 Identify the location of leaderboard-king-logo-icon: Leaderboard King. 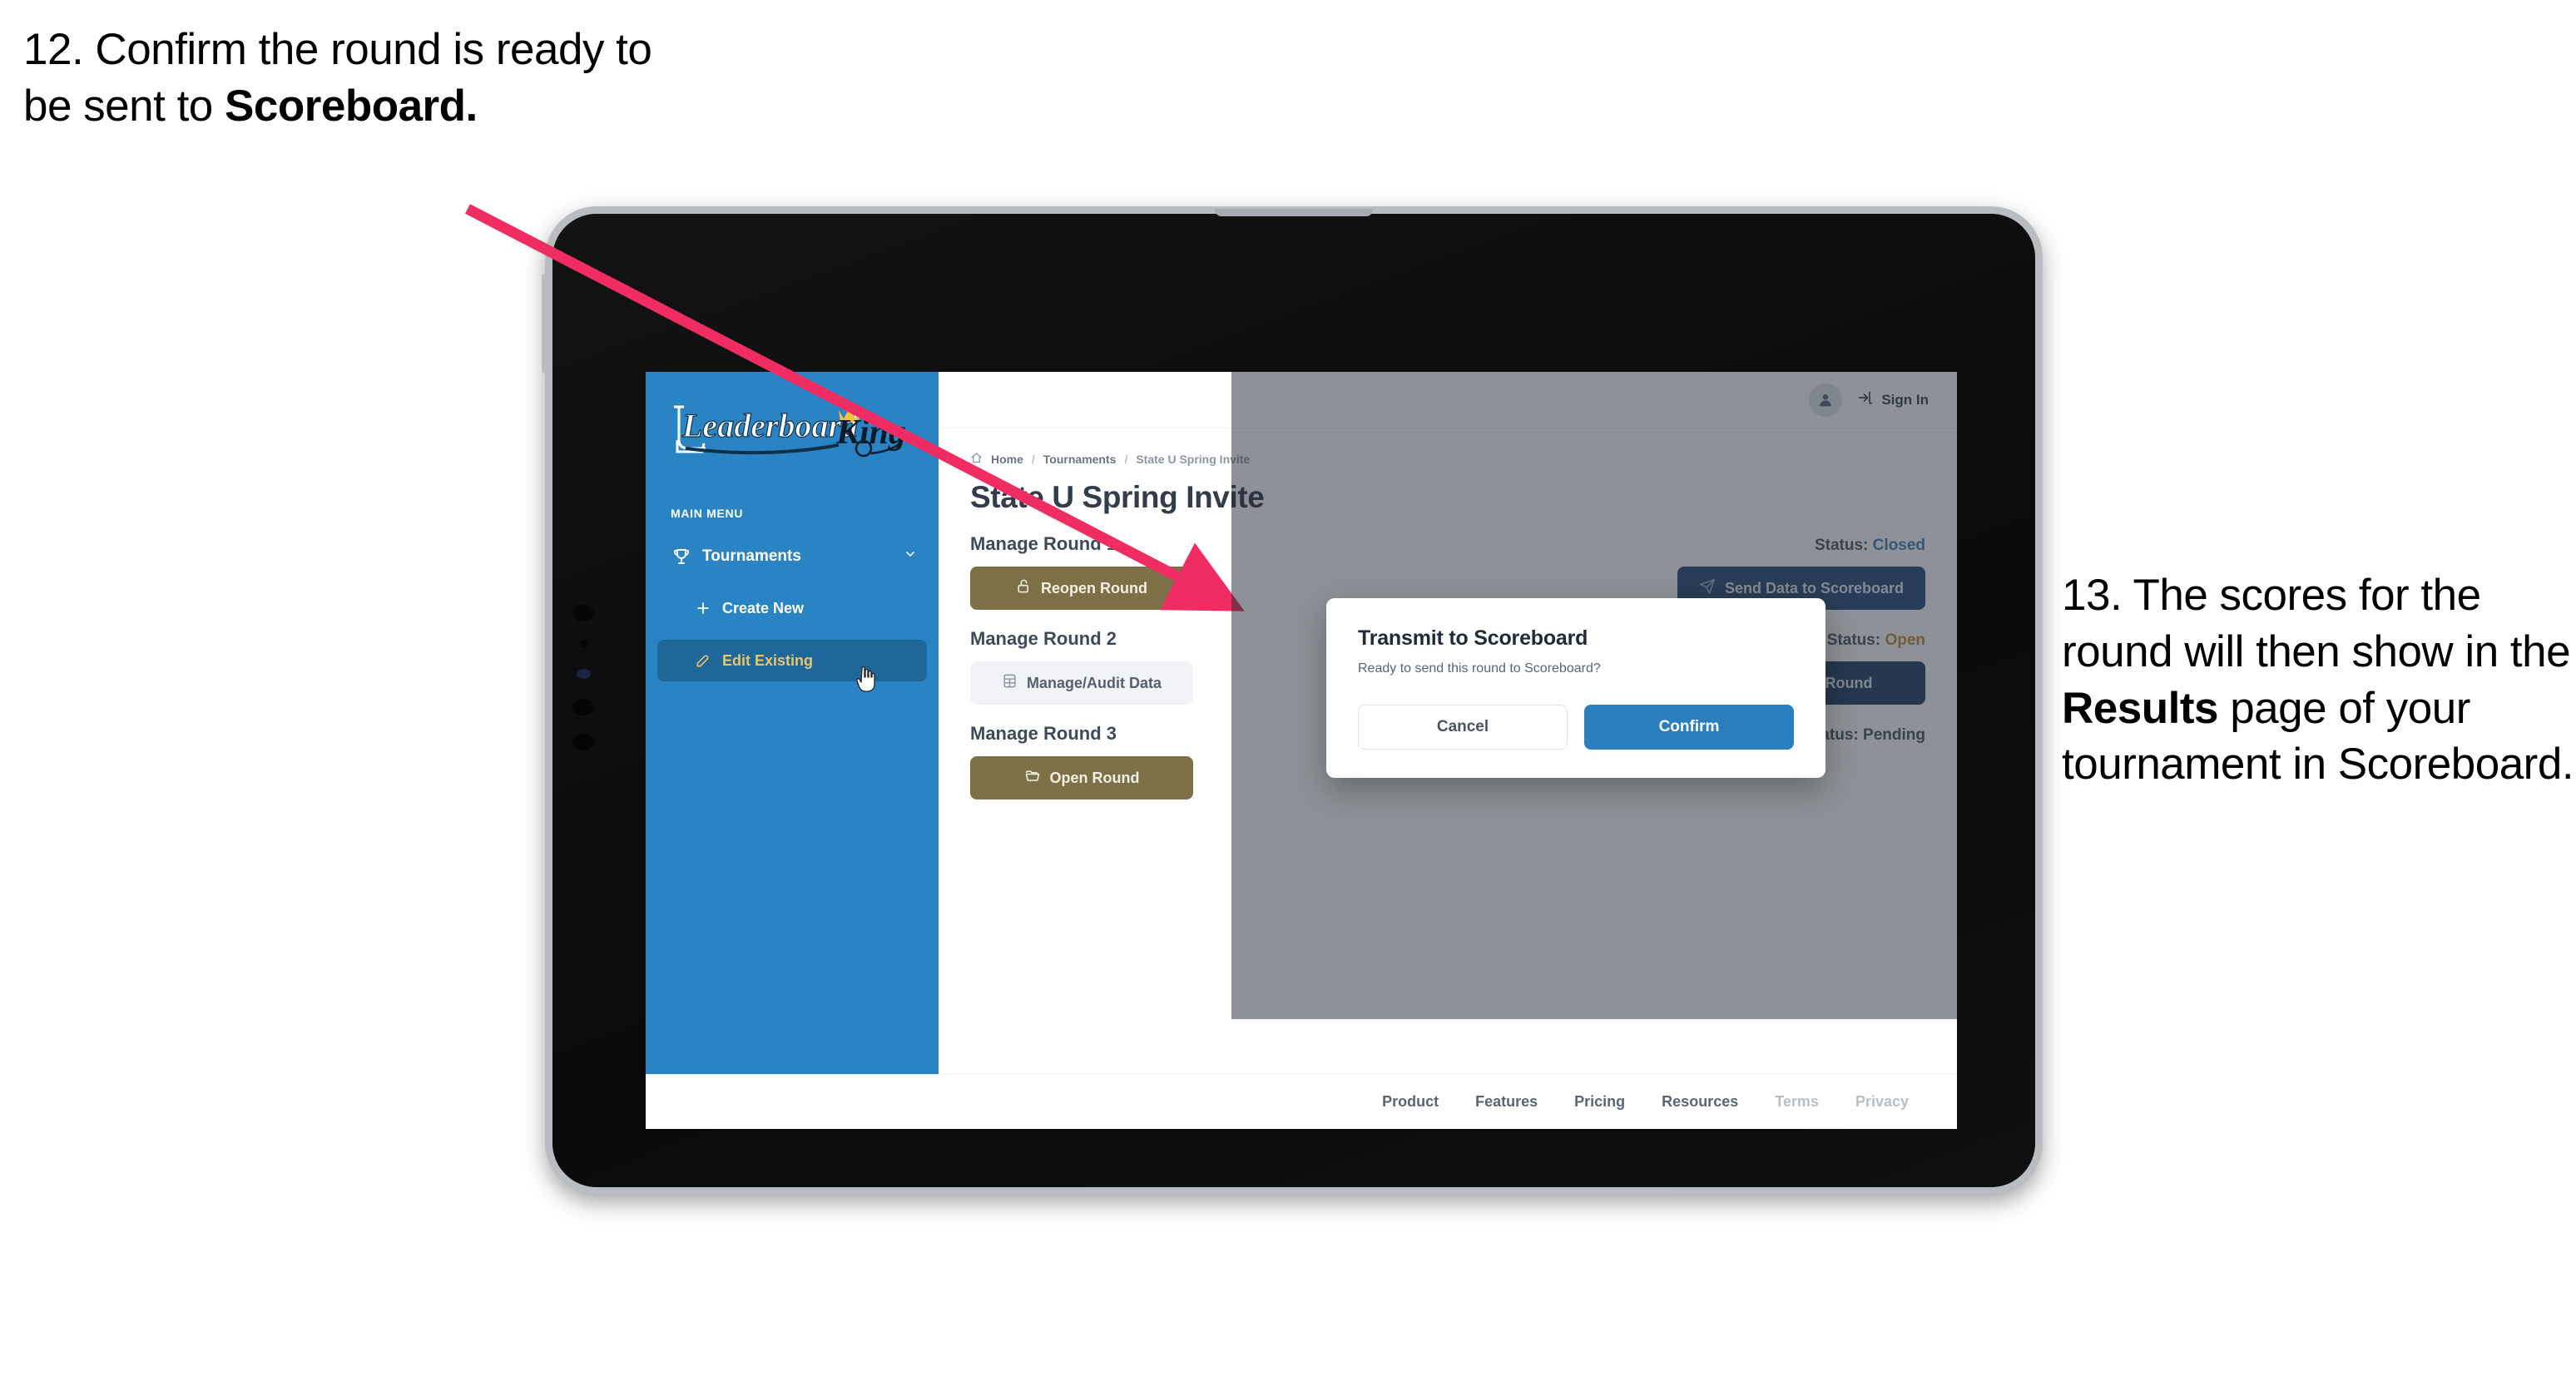
(790, 433).